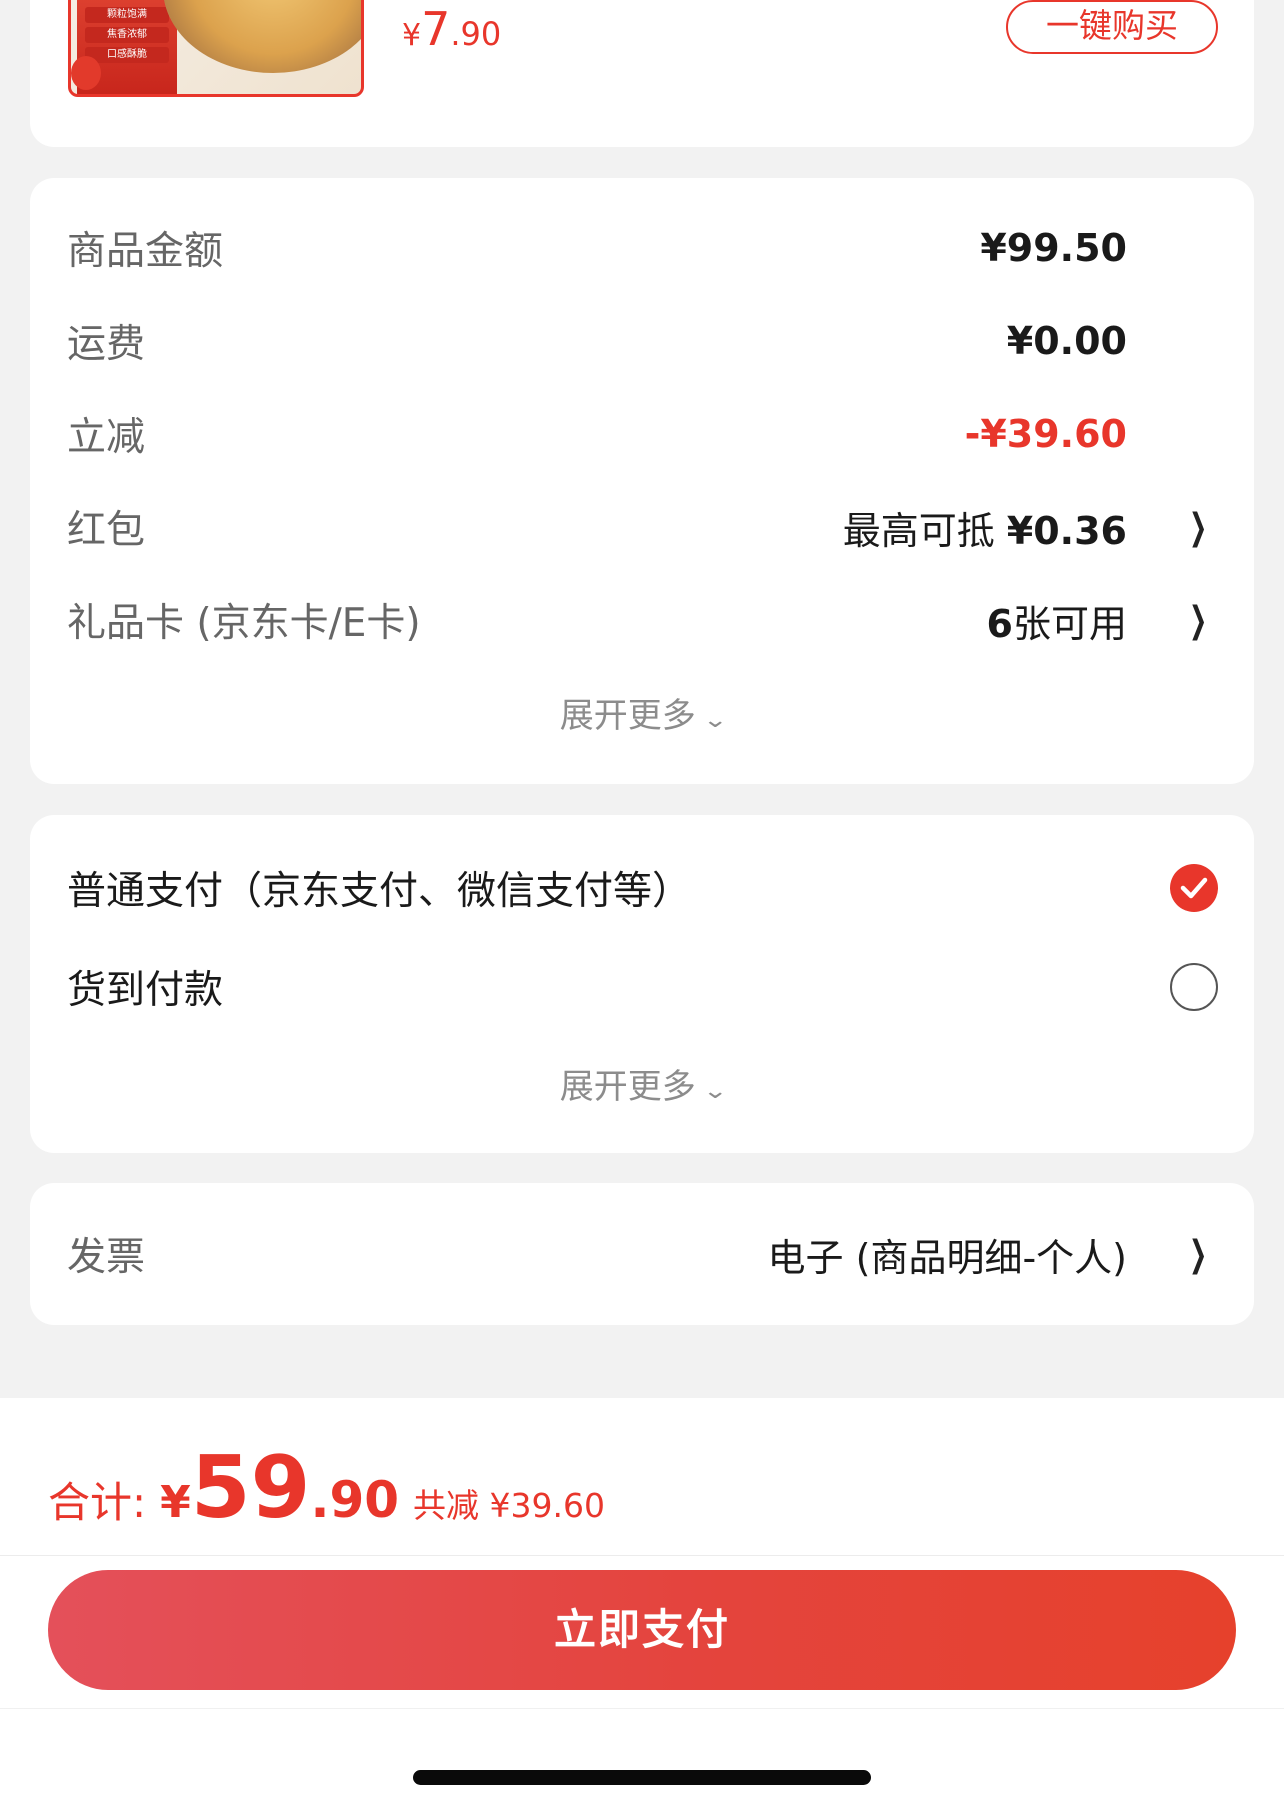 Image resolution: width=1284 pixels, height=1810 pixels. I want to click on payment-option-standard: 普通支付（京东支付、微信支付等）, so click(642, 888).